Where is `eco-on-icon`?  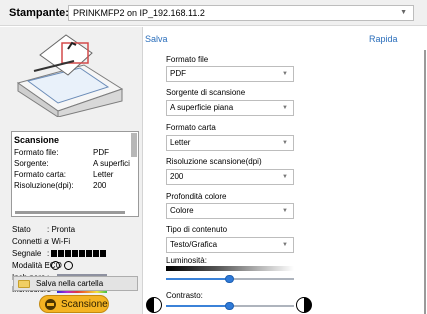 eco-on-icon is located at coordinates (69, 266).